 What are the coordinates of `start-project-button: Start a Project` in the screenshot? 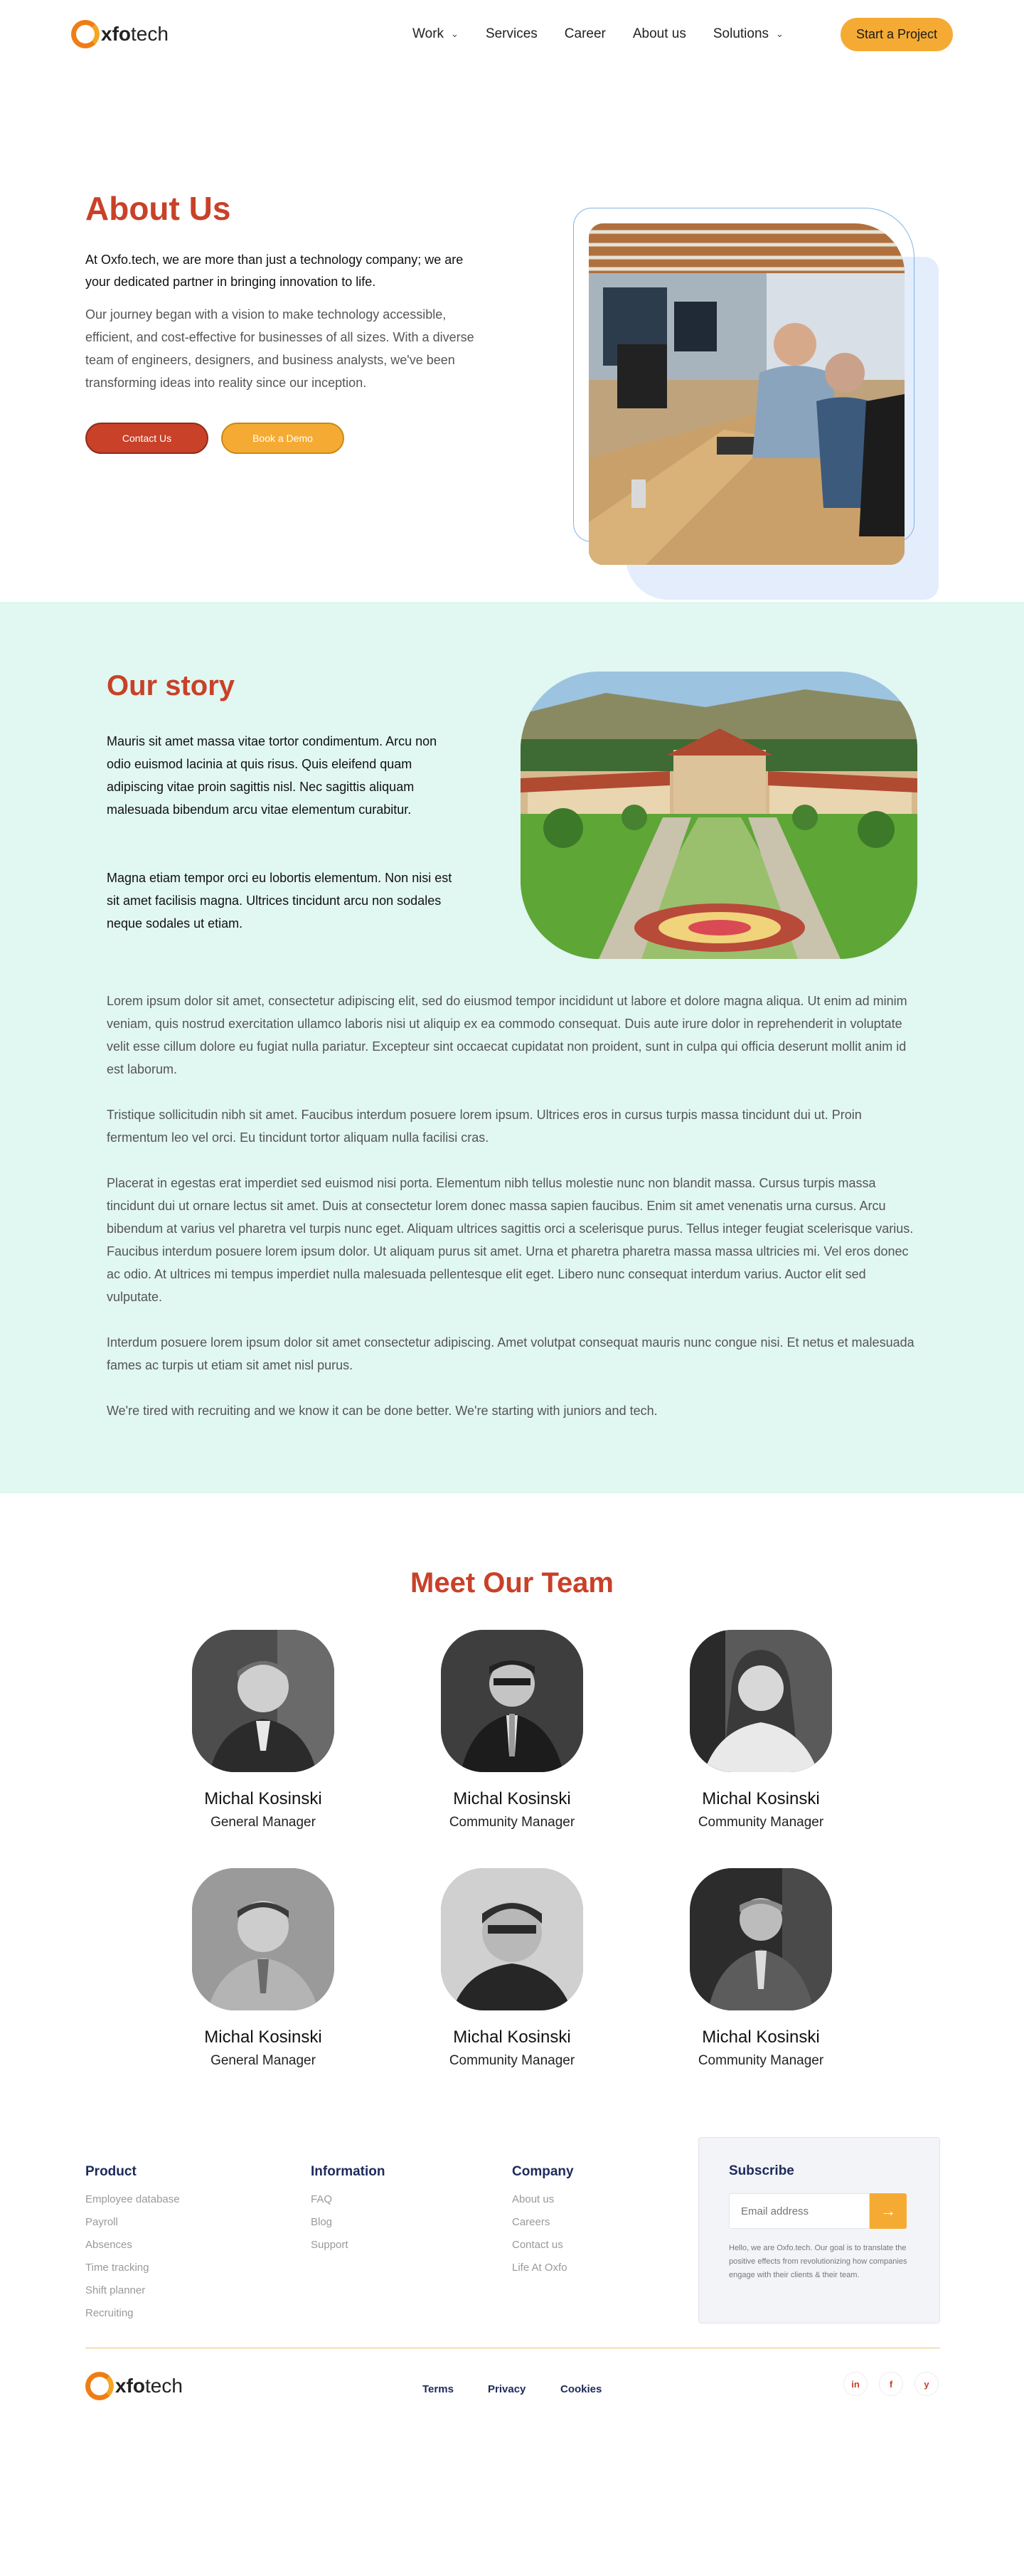 It's located at (896, 34).